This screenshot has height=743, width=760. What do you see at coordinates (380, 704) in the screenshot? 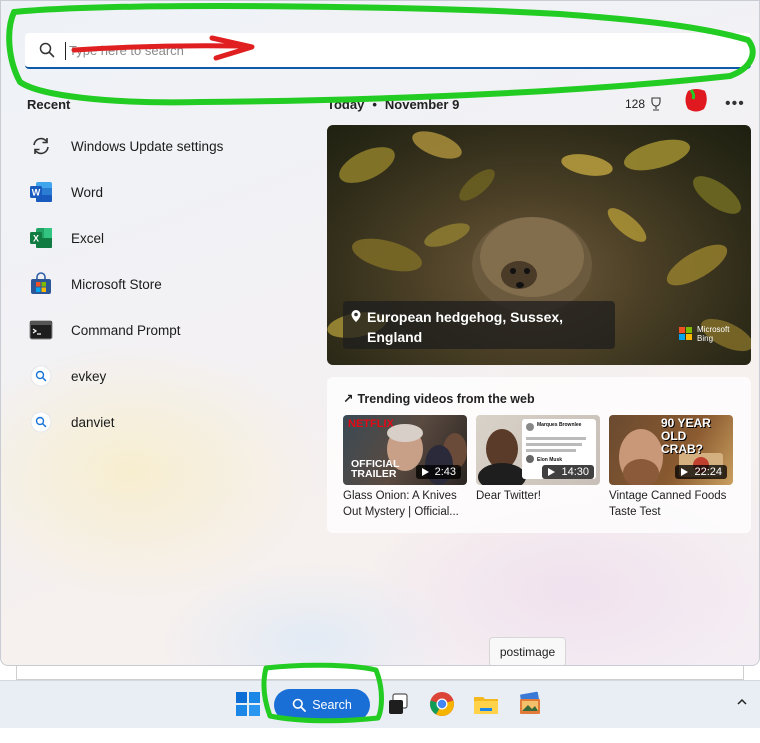
I see `taskbar: Search` at bounding box center [380, 704].